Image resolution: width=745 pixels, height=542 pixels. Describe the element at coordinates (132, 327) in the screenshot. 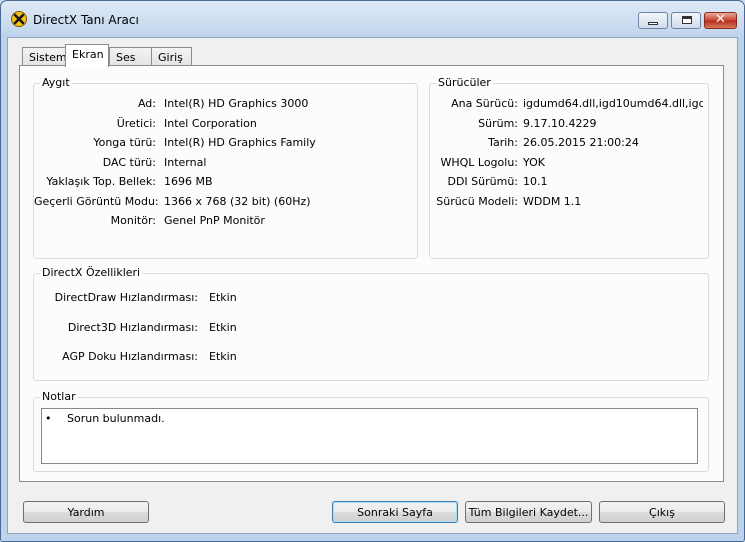

I see `direct3d-label: Direct3D Hızlandırması:` at that location.